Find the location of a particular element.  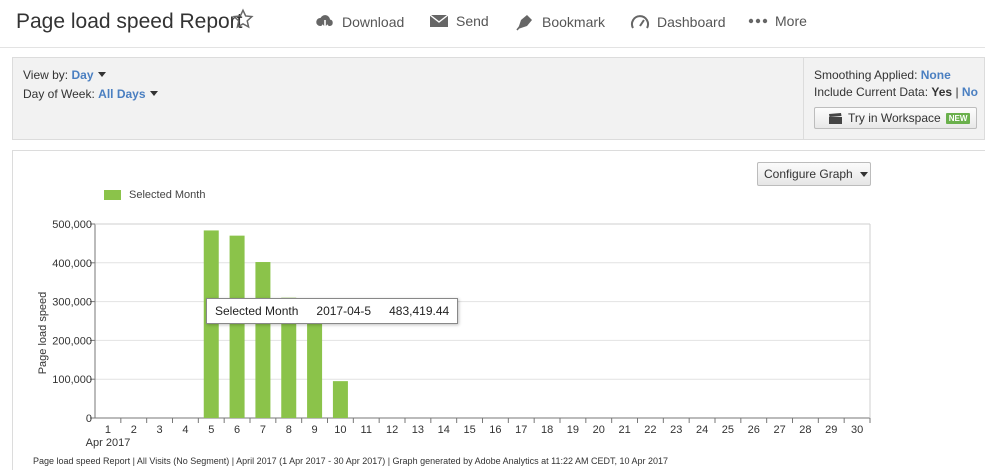

y-tick-label: 100,000 is located at coordinates (72, 380).